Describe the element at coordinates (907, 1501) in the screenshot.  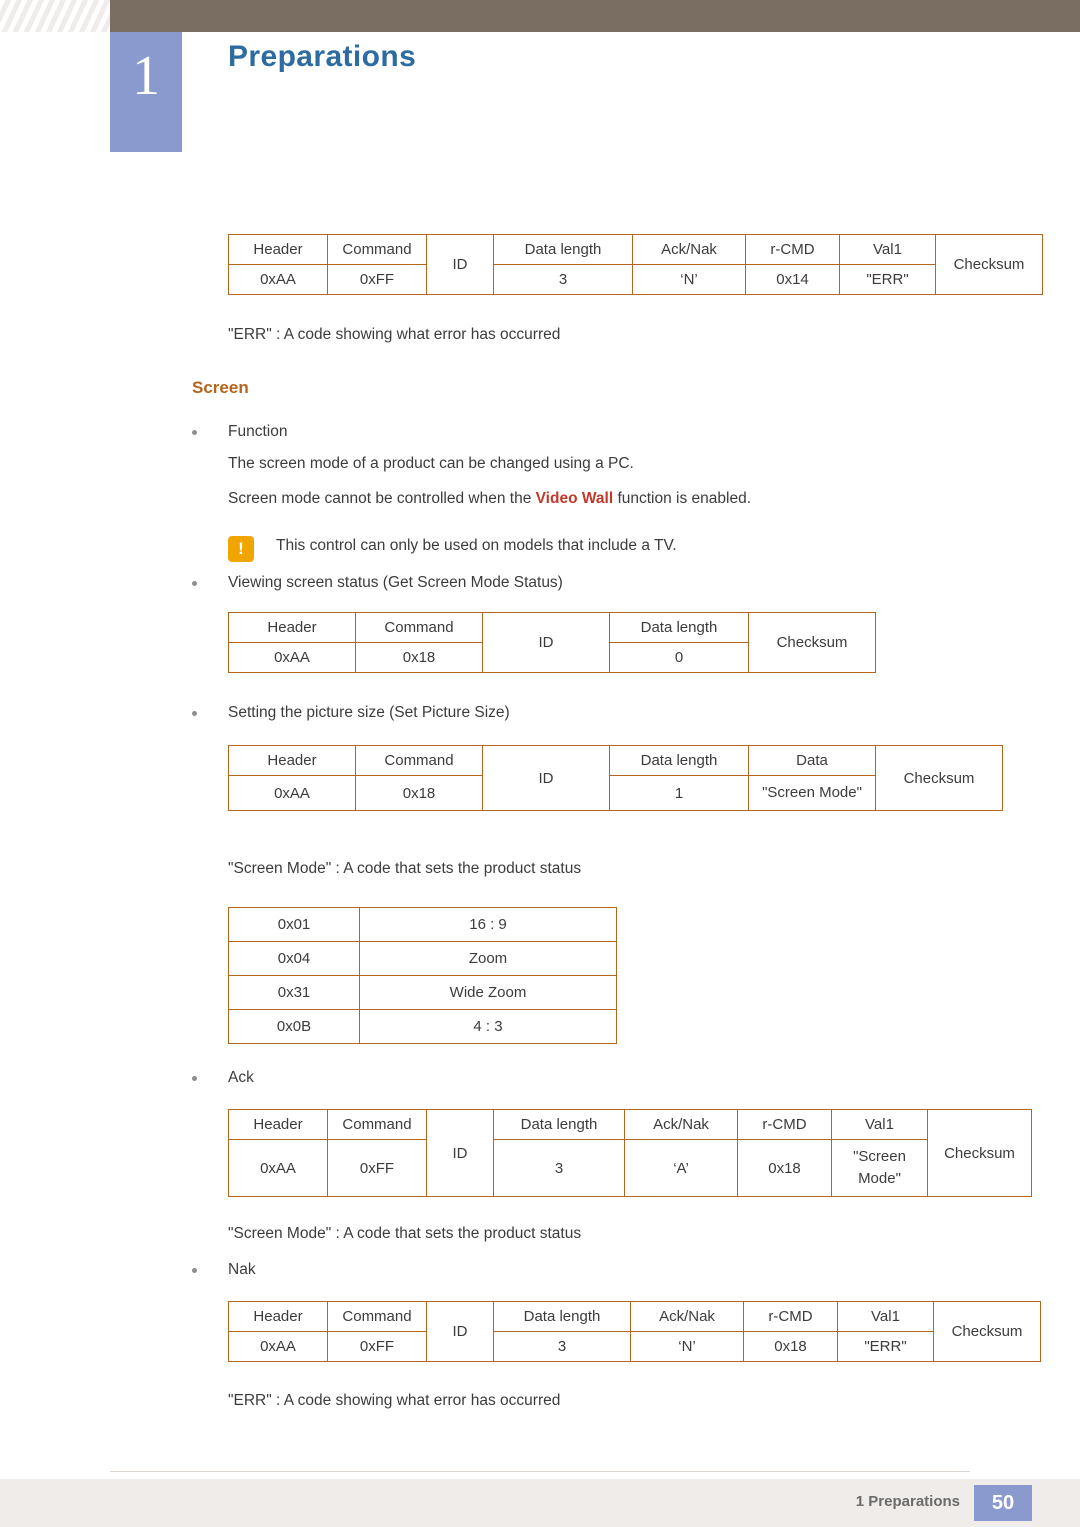
I see `footer-label: 1 Preparations` at that location.